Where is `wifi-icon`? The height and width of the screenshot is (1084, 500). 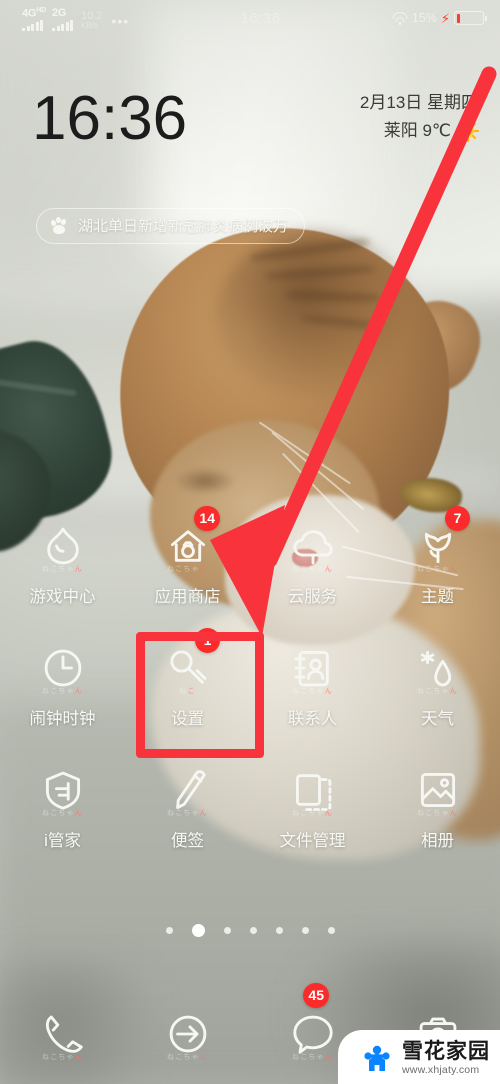
wifi-icon is located at coordinates (400, 18).